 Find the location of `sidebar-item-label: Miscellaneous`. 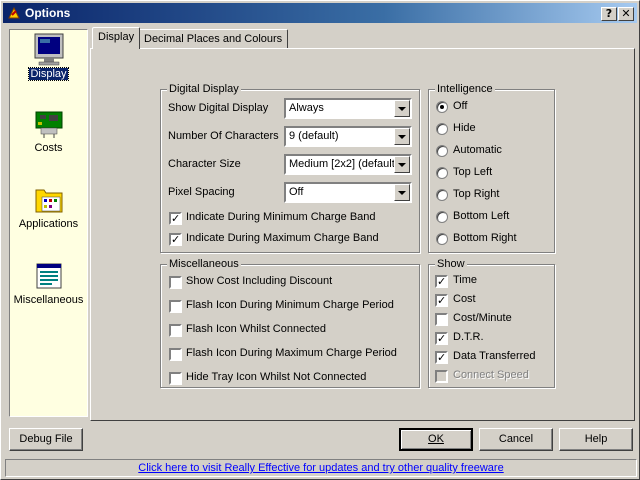

sidebar-item-label: Miscellaneous is located at coordinates (48, 300).